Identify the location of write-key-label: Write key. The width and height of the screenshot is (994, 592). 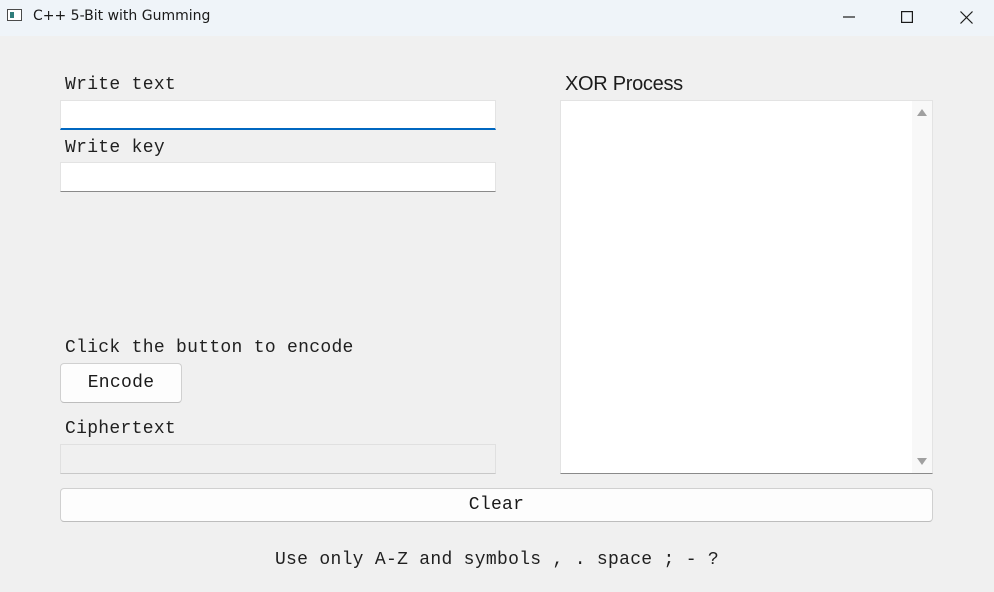
(115, 148).